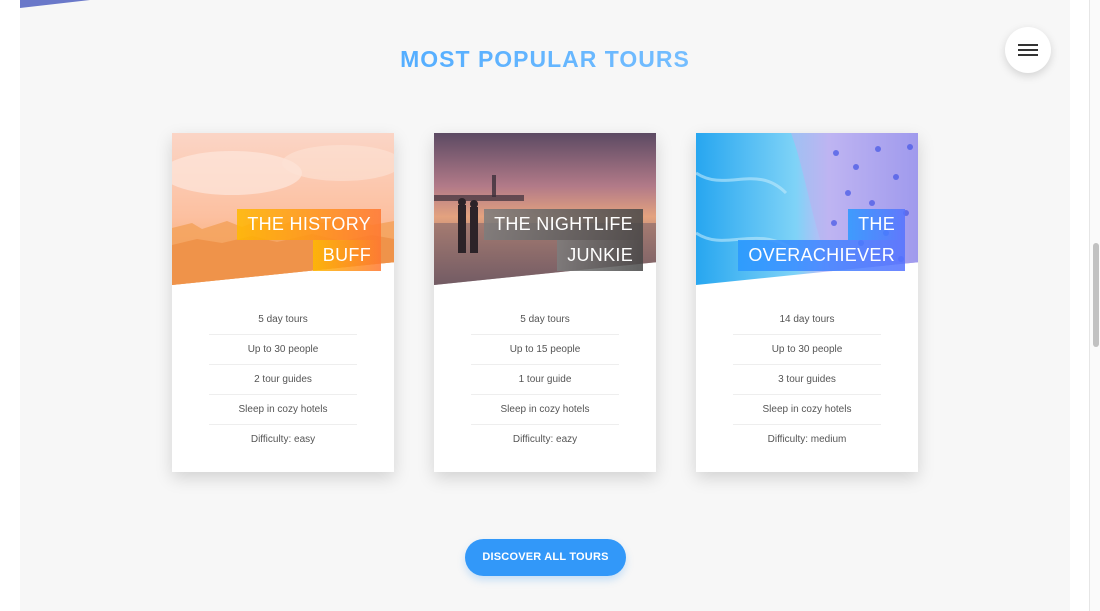  I want to click on scrollbar-thumb, so click(1096, 295).